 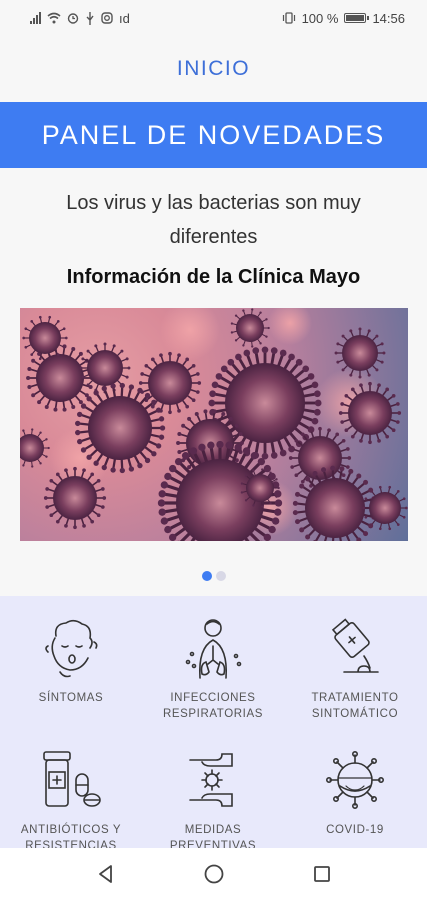 I want to click on clock: 14:56, so click(x=388, y=18).